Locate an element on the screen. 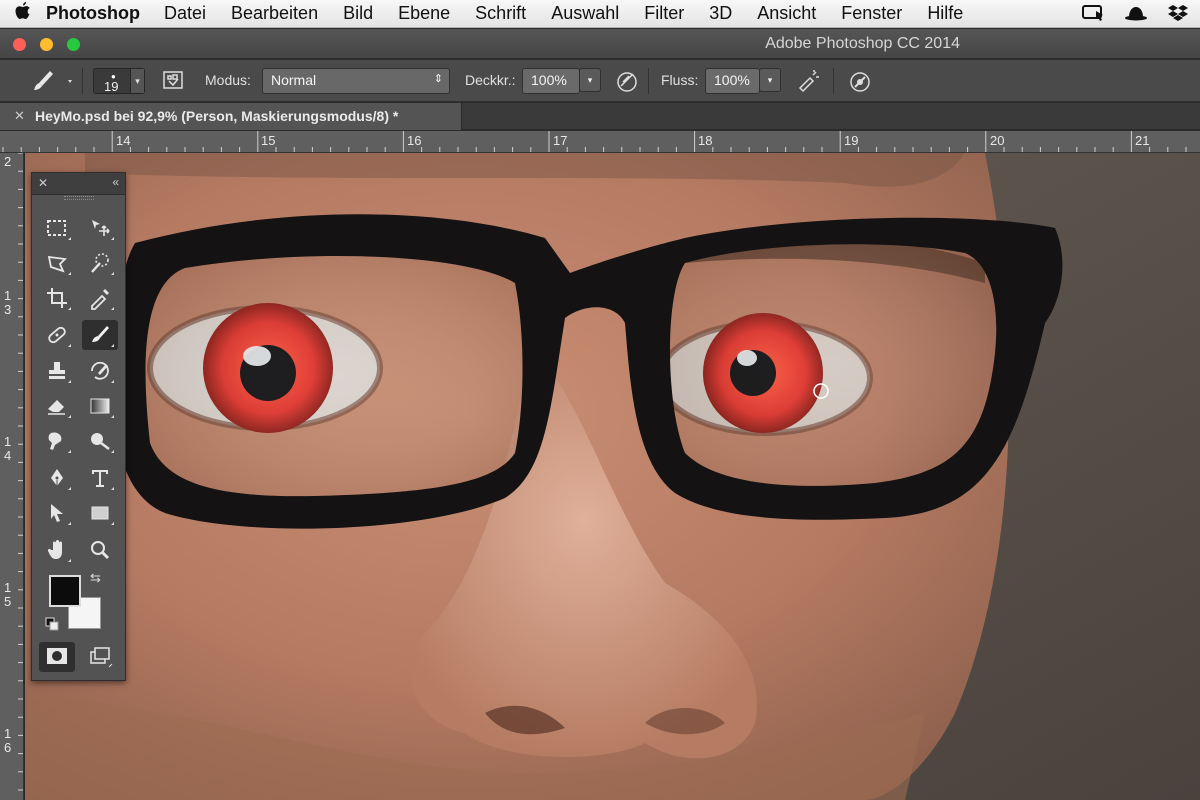 Image resolution: width=1200 pixels, height=800 pixels. brush-tool is located at coordinates (100, 335).